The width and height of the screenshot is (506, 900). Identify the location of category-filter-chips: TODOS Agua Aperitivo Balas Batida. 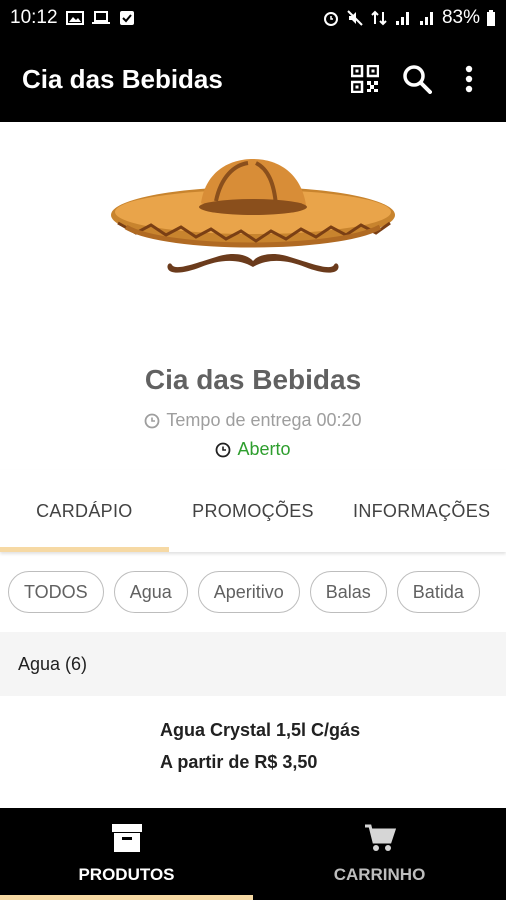
(253, 592).